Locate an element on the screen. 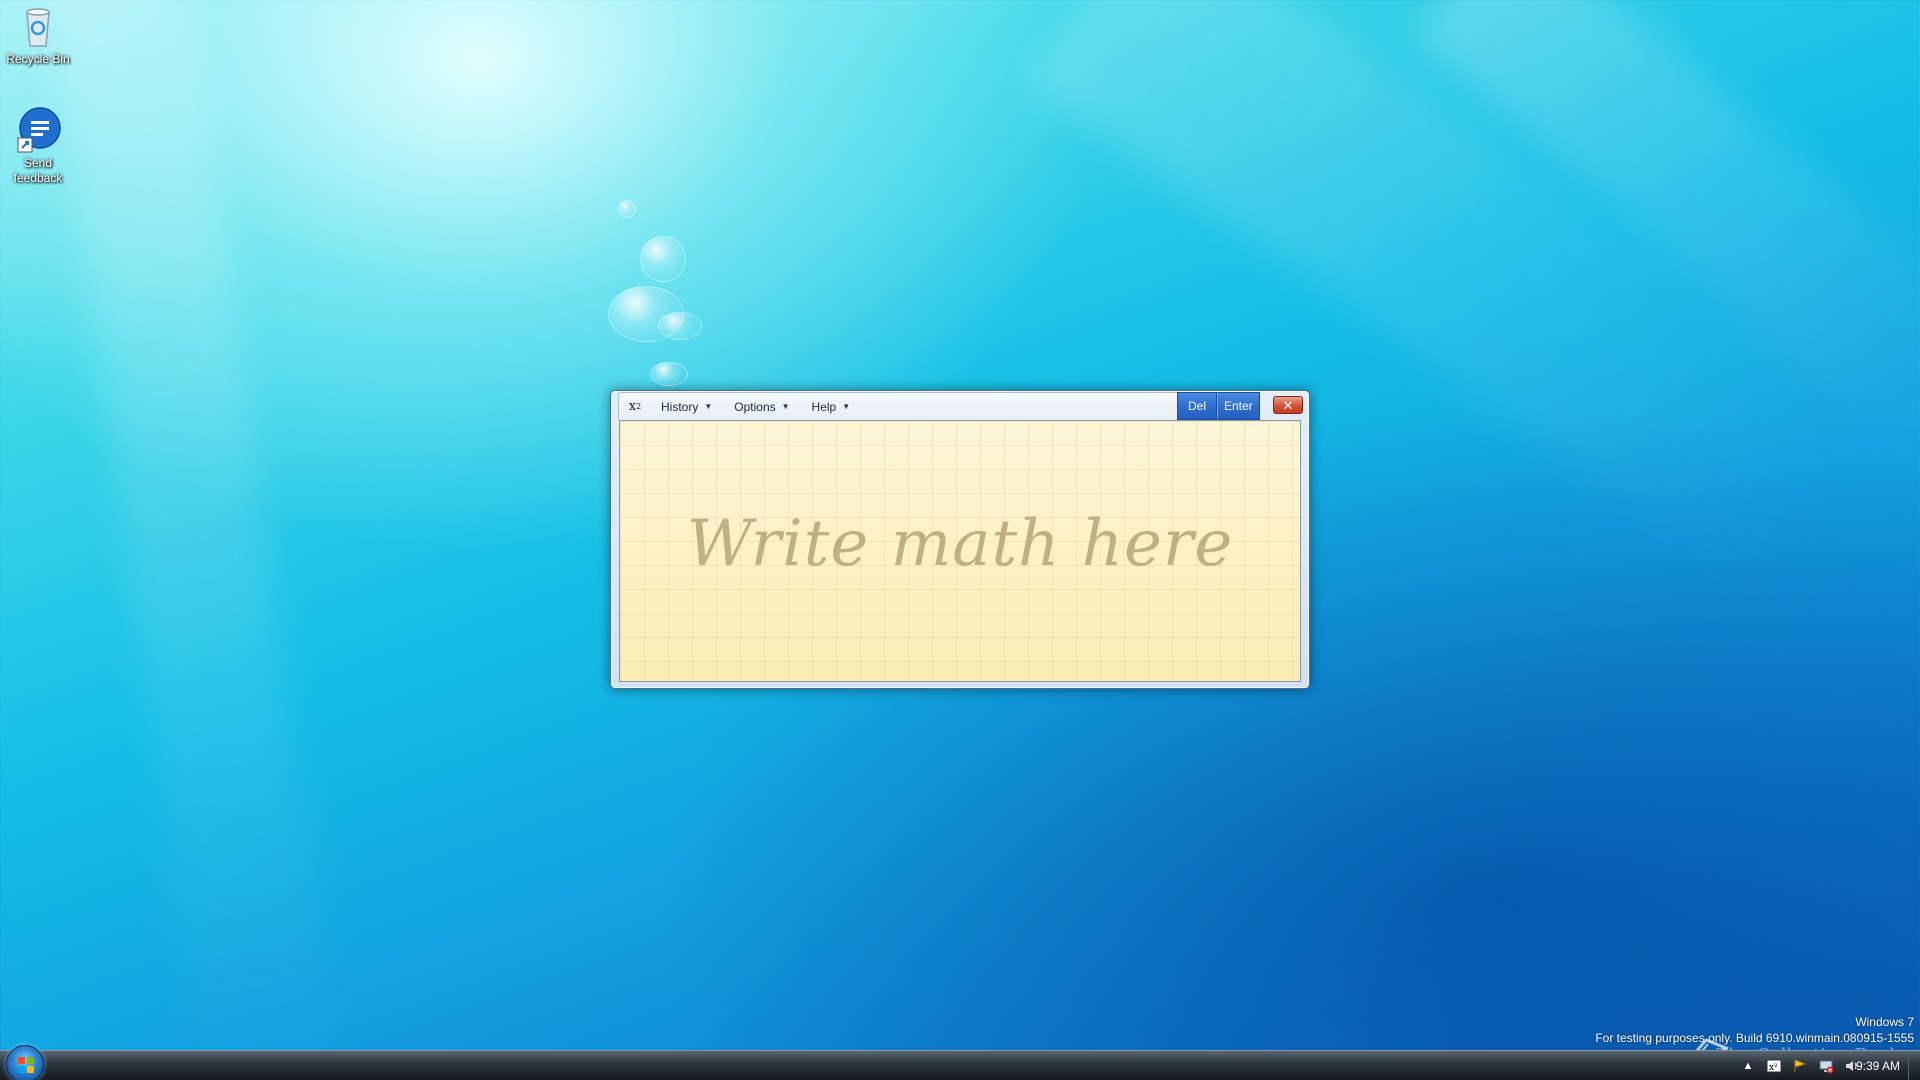  network-icon is located at coordinates (1826, 1066).